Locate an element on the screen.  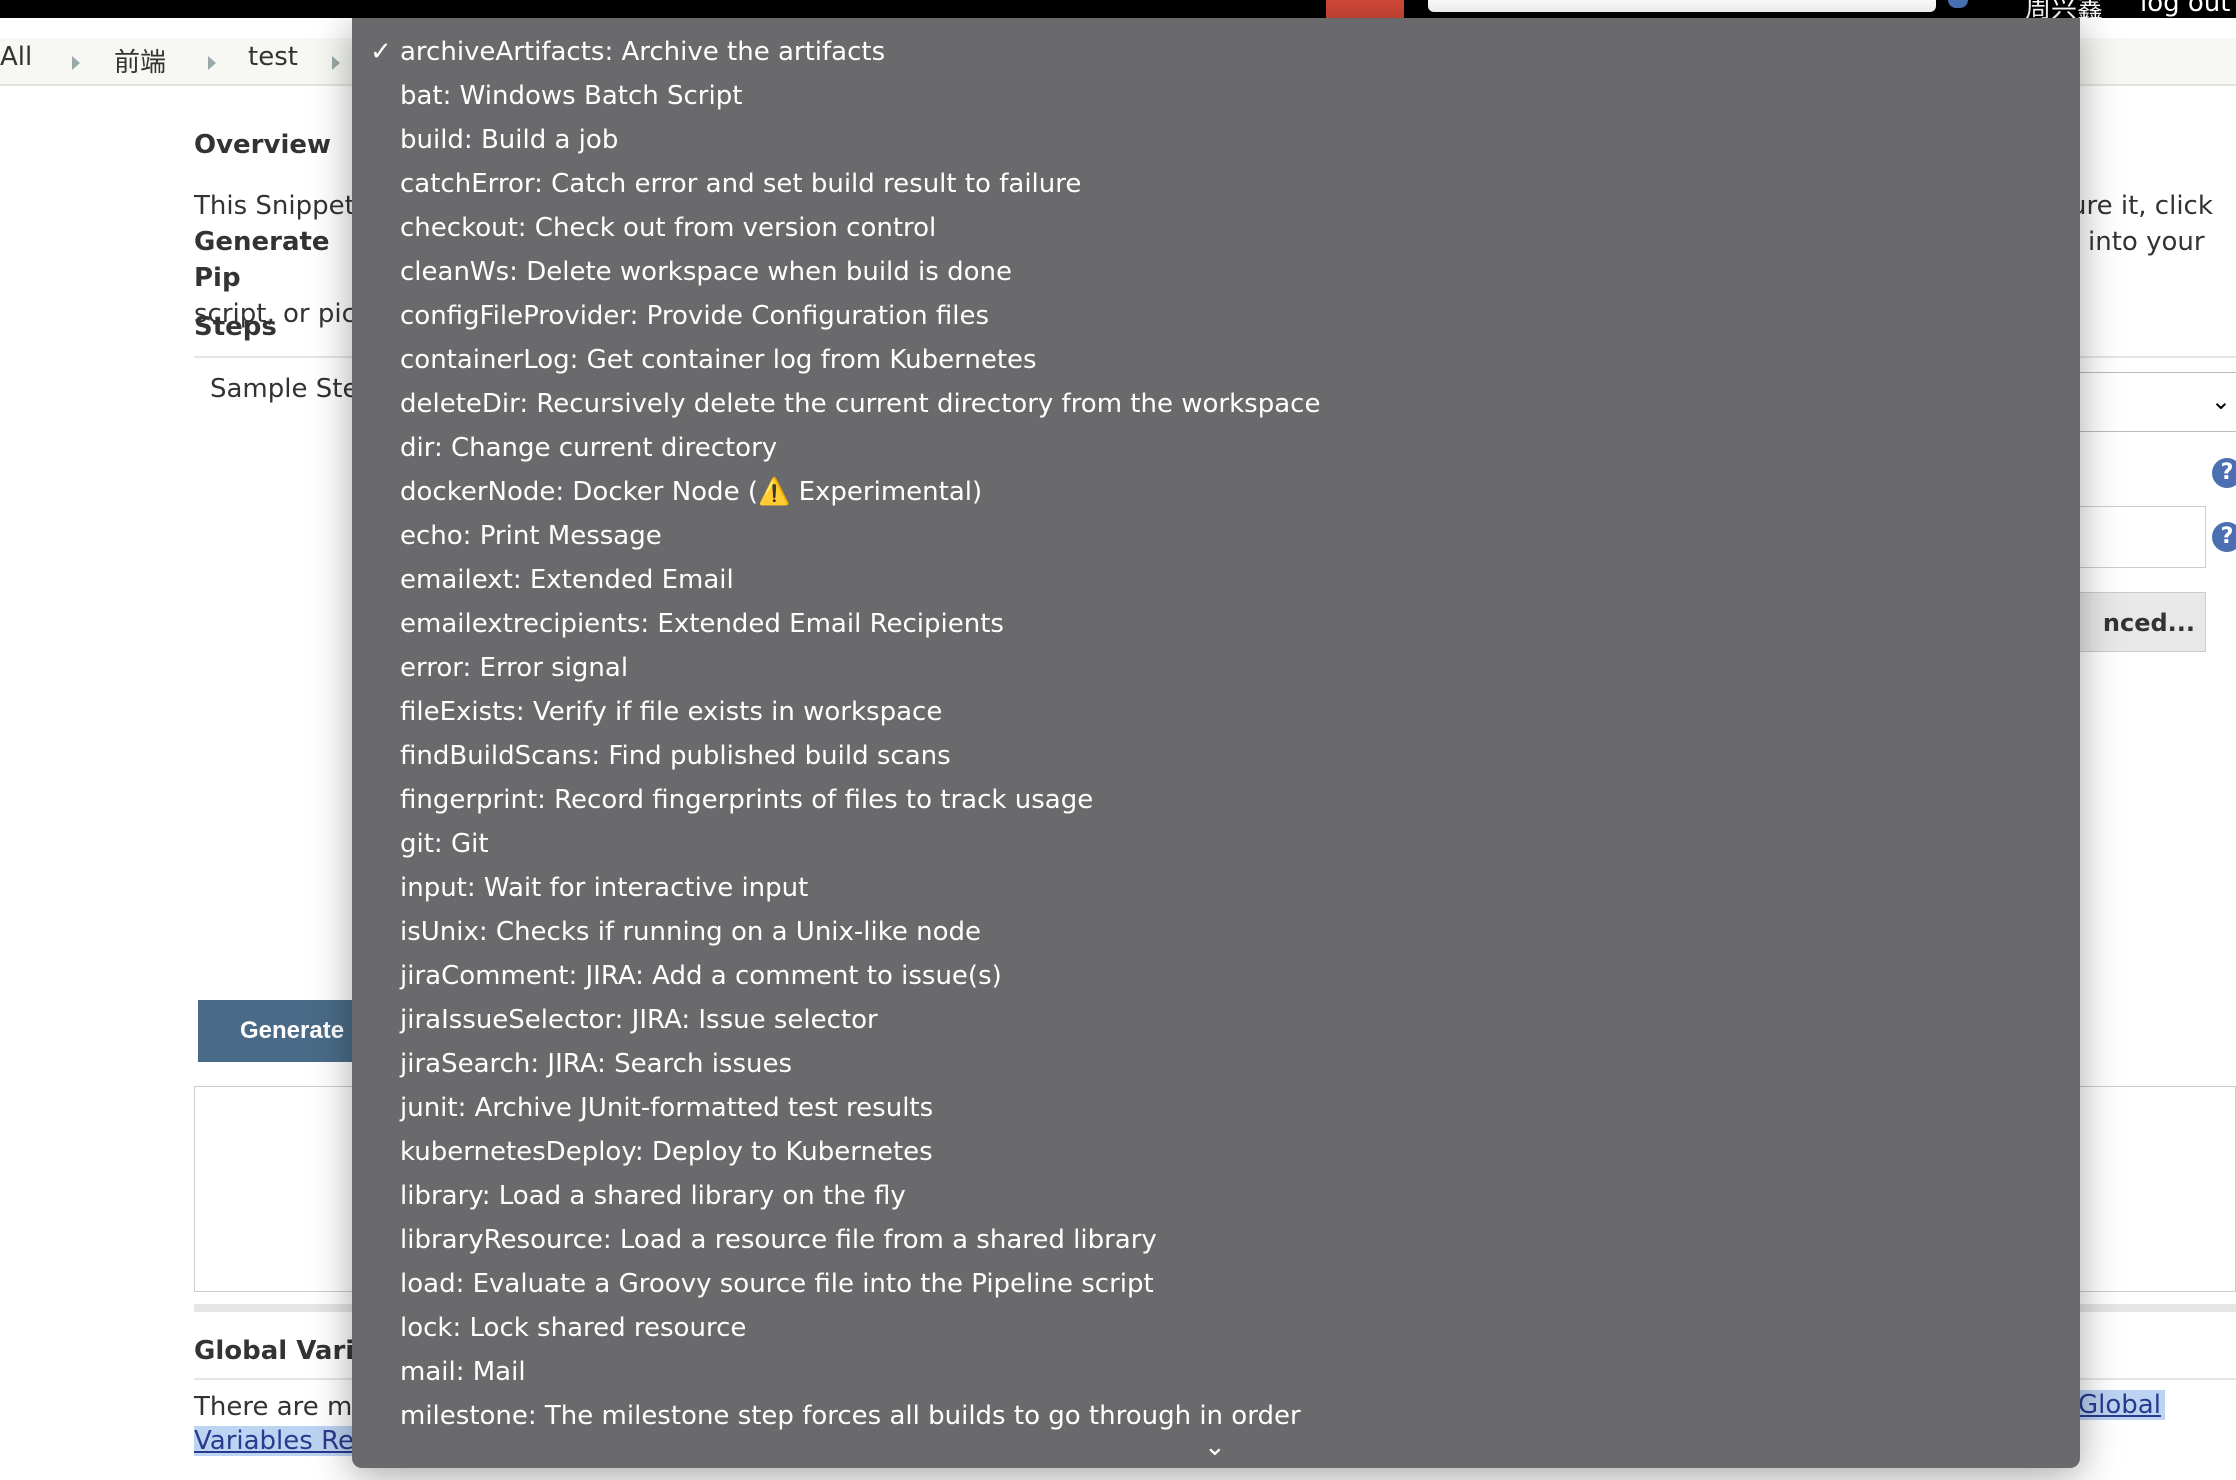
dropdown-option-label: git: Git is located at coordinates (444, 844).